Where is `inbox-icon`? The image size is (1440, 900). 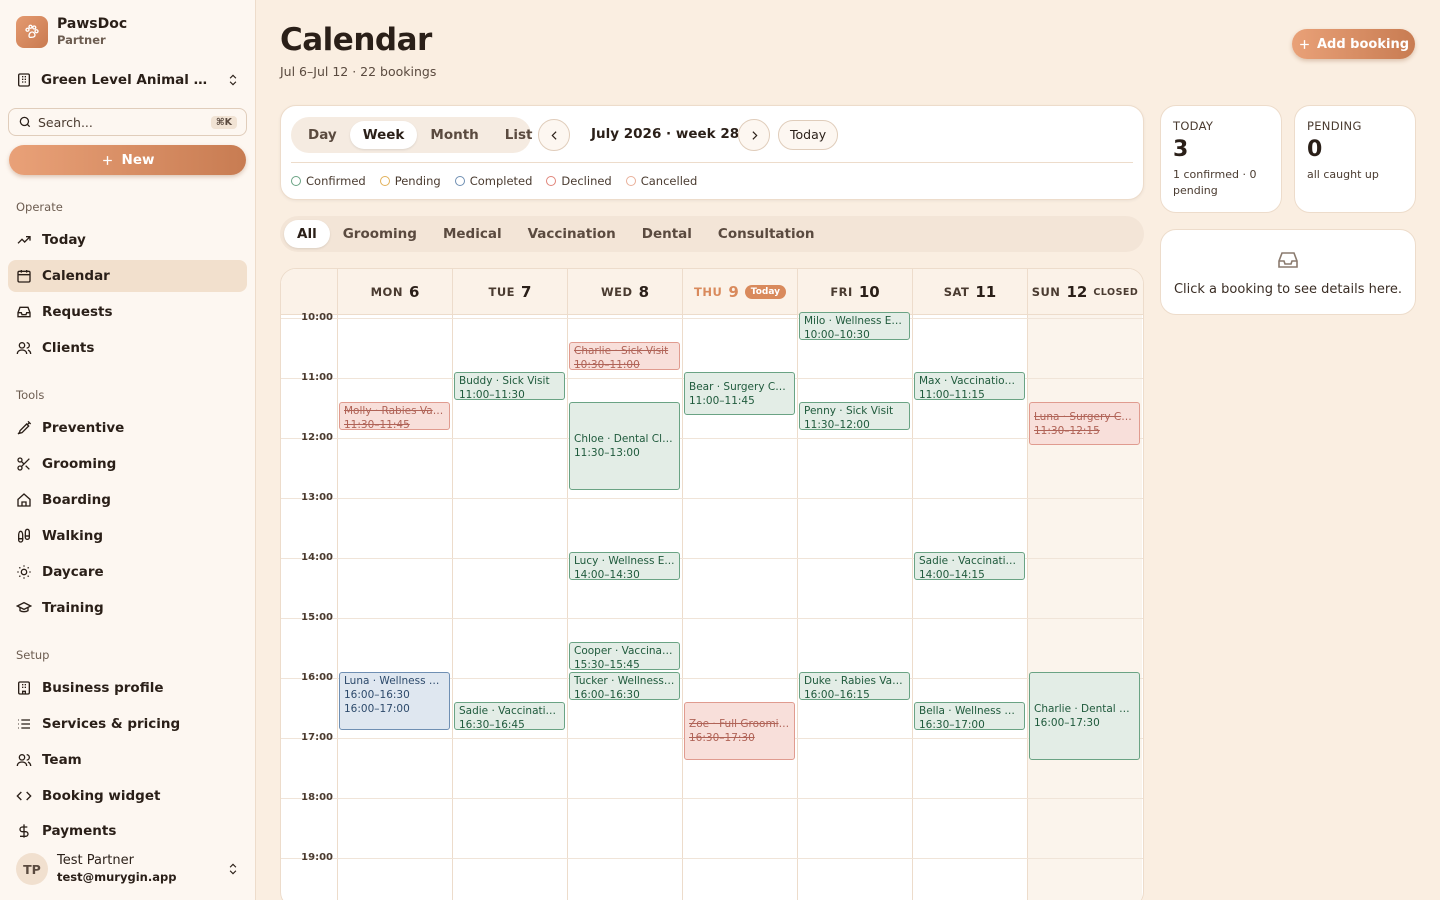
inbox-icon is located at coordinates (24, 312).